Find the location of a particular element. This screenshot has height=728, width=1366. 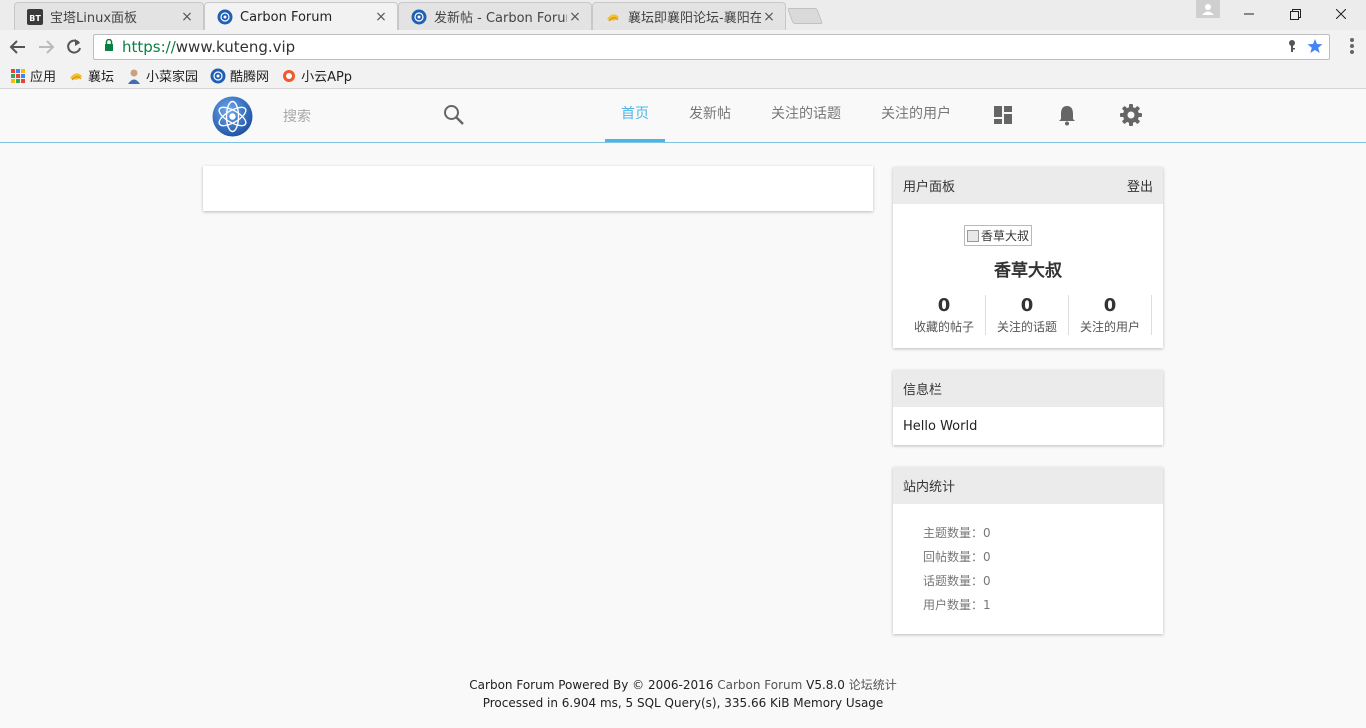

info-panel-title: 信息栏 is located at coordinates (923, 390).